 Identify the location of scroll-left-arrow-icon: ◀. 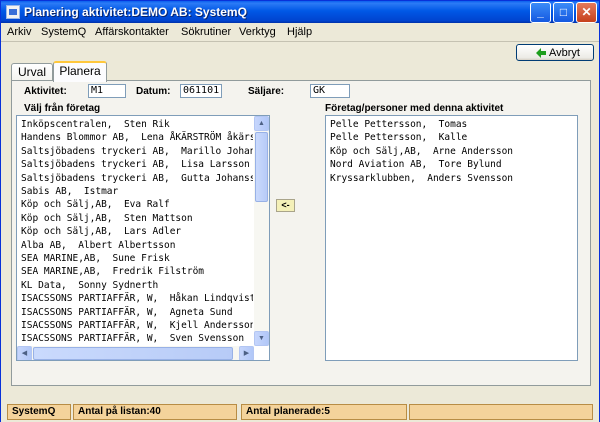
(24, 353).